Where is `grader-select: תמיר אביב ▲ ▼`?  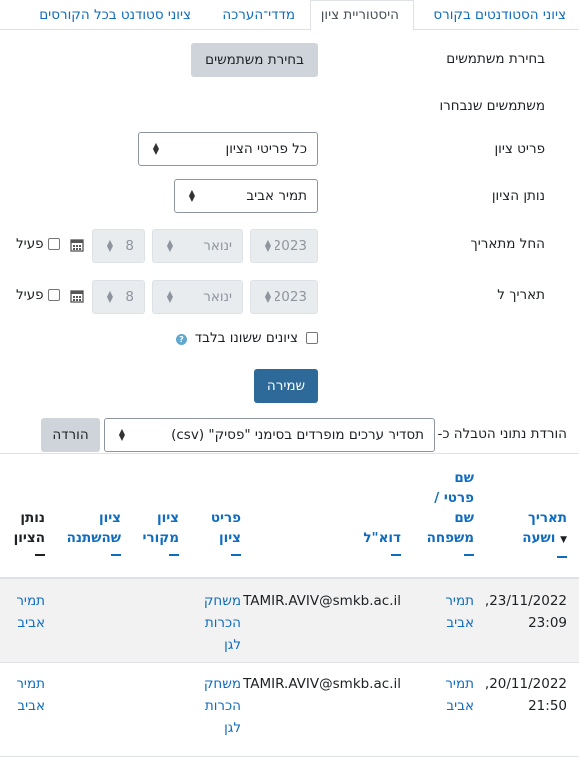
grader-select: תמיר אביב ▲ ▼ is located at coordinates (246, 196).